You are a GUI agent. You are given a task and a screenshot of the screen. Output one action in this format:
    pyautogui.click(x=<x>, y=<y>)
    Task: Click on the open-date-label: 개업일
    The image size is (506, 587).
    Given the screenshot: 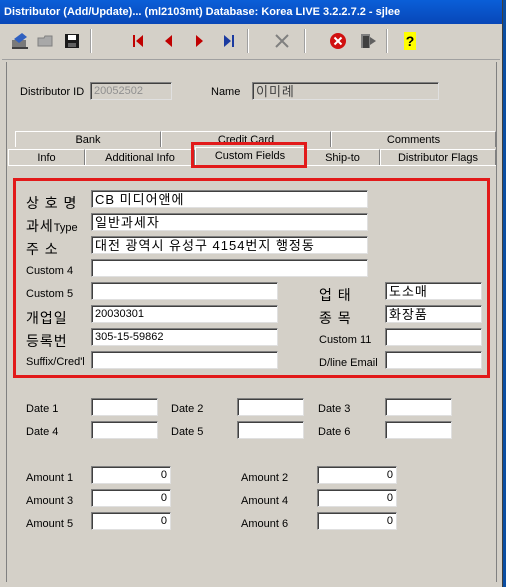 What is the action you would take?
    pyautogui.click(x=47, y=318)
    